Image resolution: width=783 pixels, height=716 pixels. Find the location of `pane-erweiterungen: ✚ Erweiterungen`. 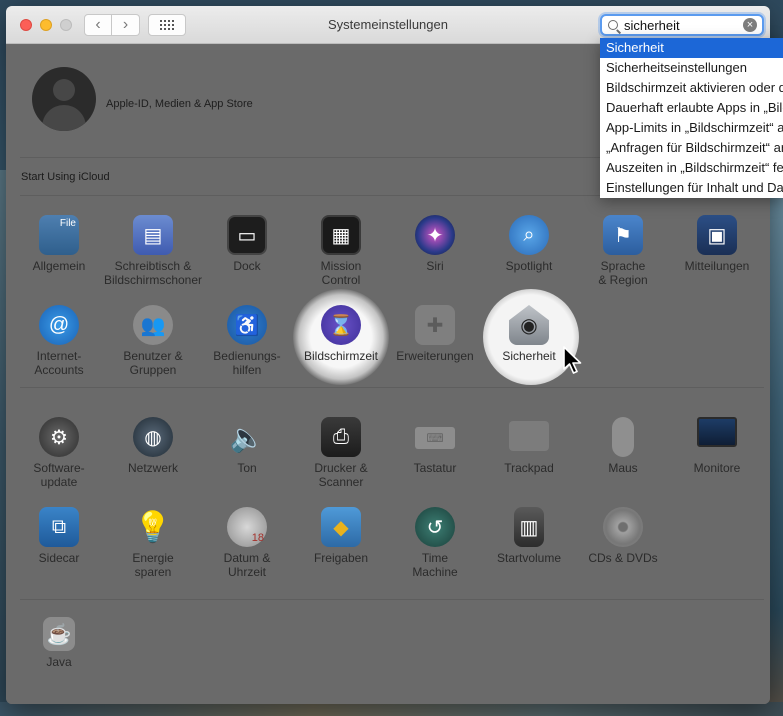

pane-erweiterungen: ✚ Erweiterungen is located at coordinates (435, 348).